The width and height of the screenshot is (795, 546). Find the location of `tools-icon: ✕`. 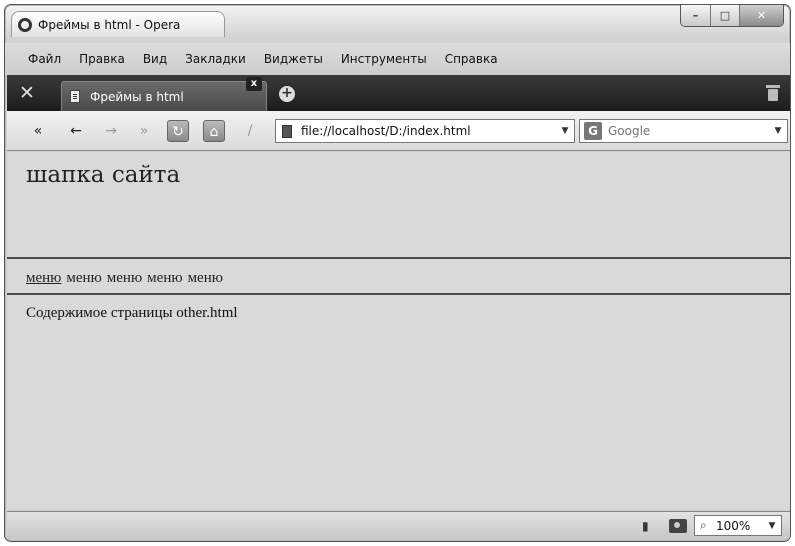

tools-icon: ✕ is located at coordinates (27, 93).